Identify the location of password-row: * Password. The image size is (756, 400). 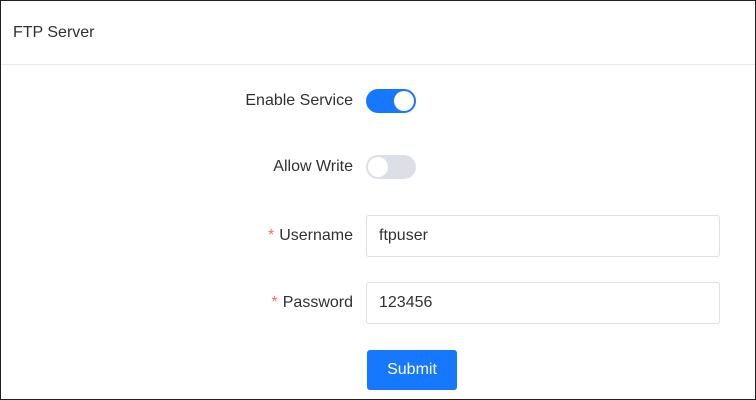
(378, 303).